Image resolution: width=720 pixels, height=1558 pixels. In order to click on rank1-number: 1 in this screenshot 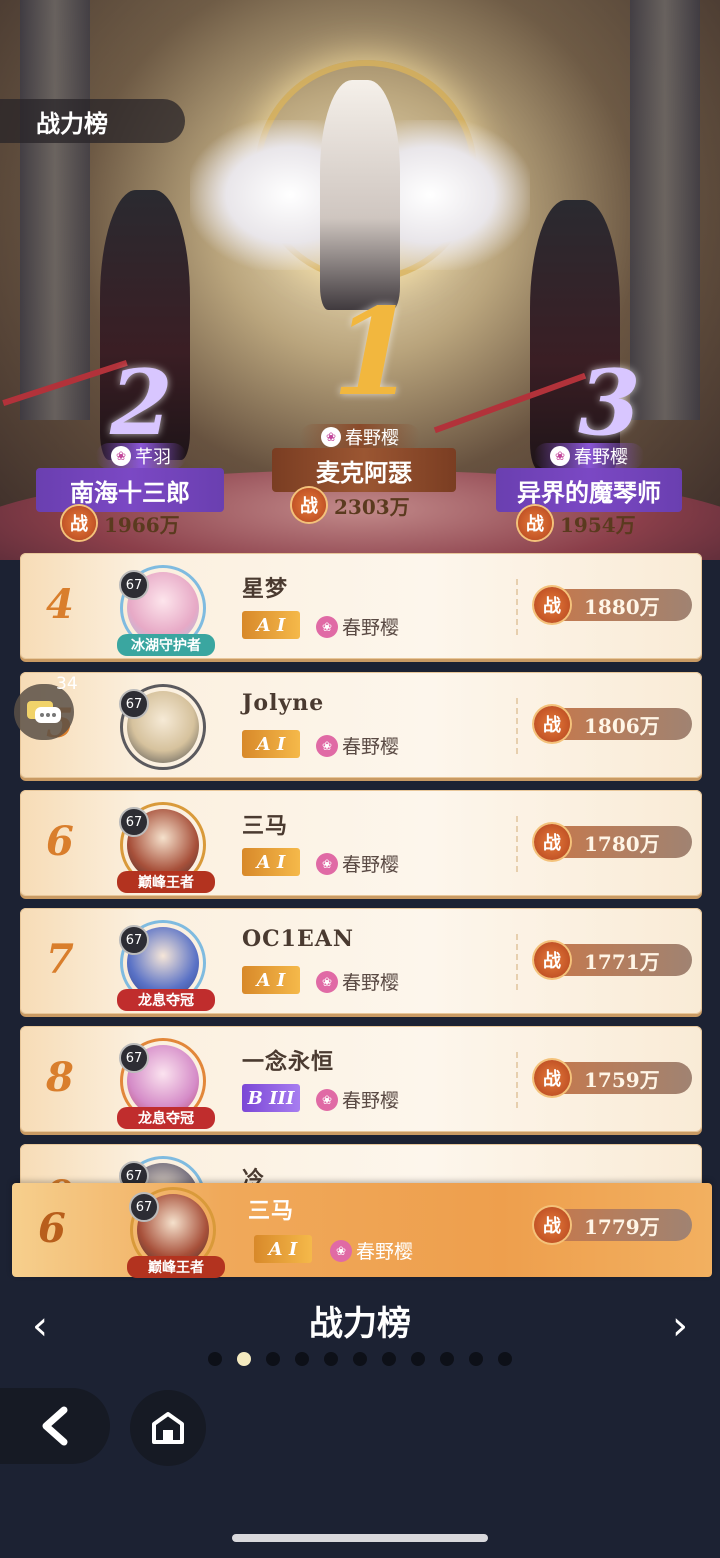, I will do `click(374, 352)`.